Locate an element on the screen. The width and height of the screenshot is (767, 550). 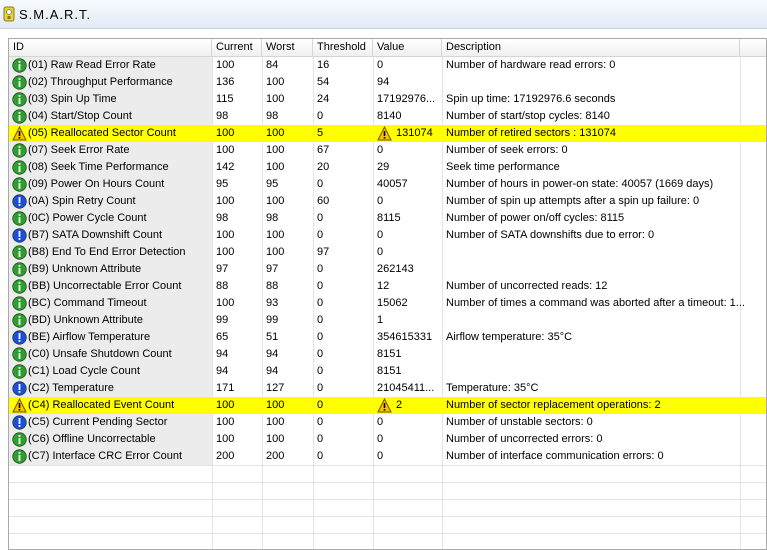
worst-text: 94 is located at coordinates (272, 354).